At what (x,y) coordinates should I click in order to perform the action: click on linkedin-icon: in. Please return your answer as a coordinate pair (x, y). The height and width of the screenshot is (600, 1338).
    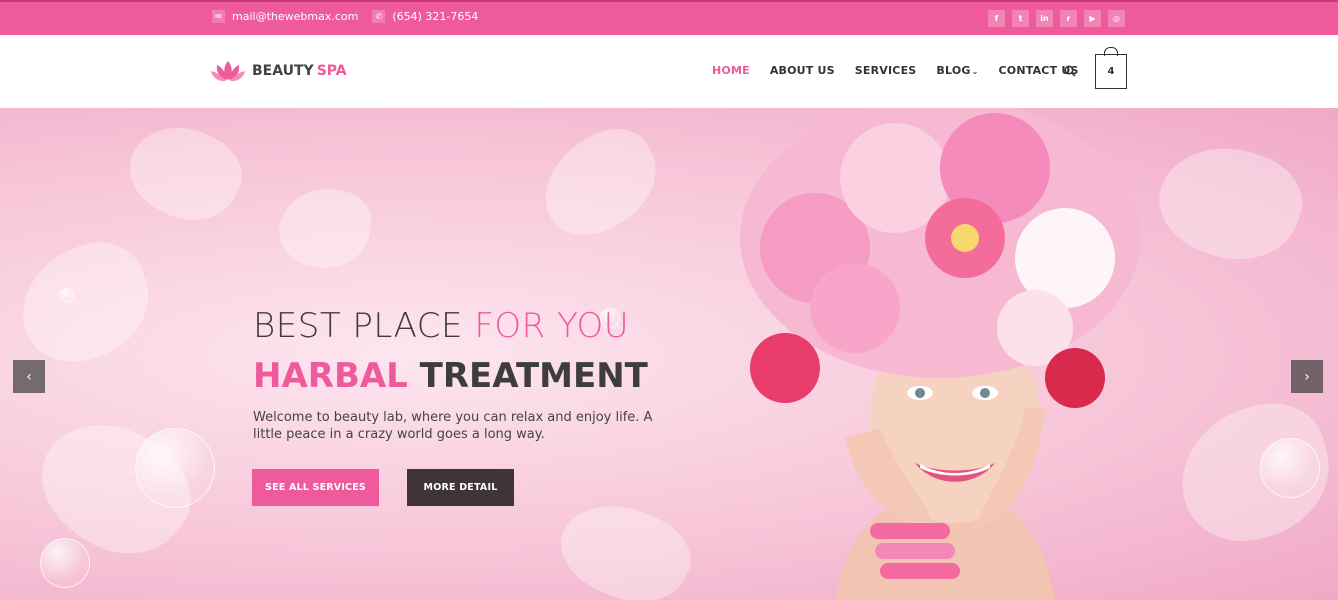
    Looking at the image, I should click on (1044, 18).